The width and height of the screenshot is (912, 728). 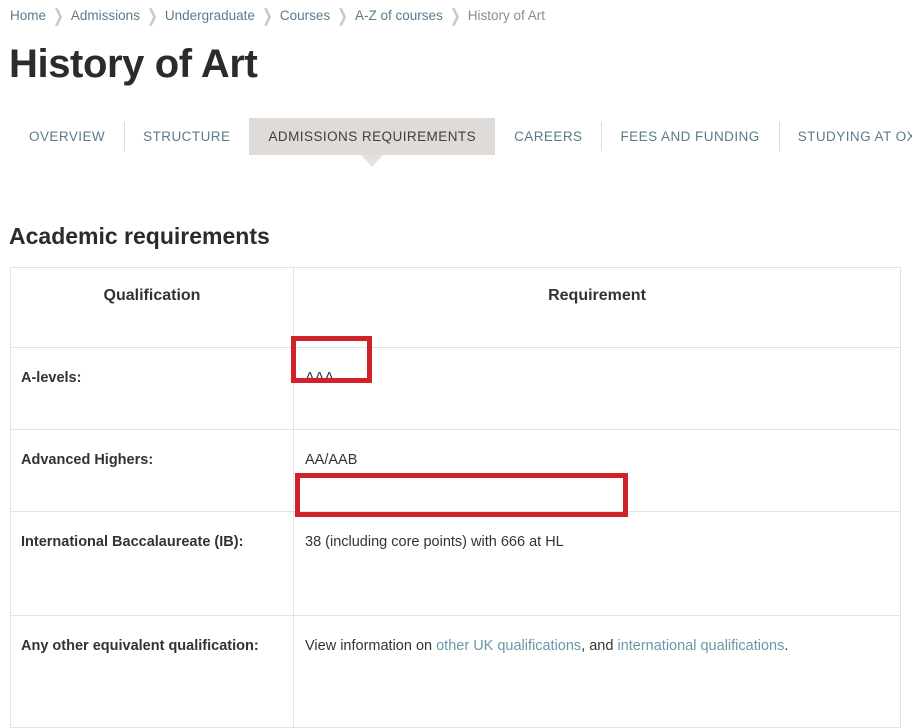 I want to click on tab-admissions-requirements: ADMISSIONS REQUIREMENTS, so click(x=372, y=136).